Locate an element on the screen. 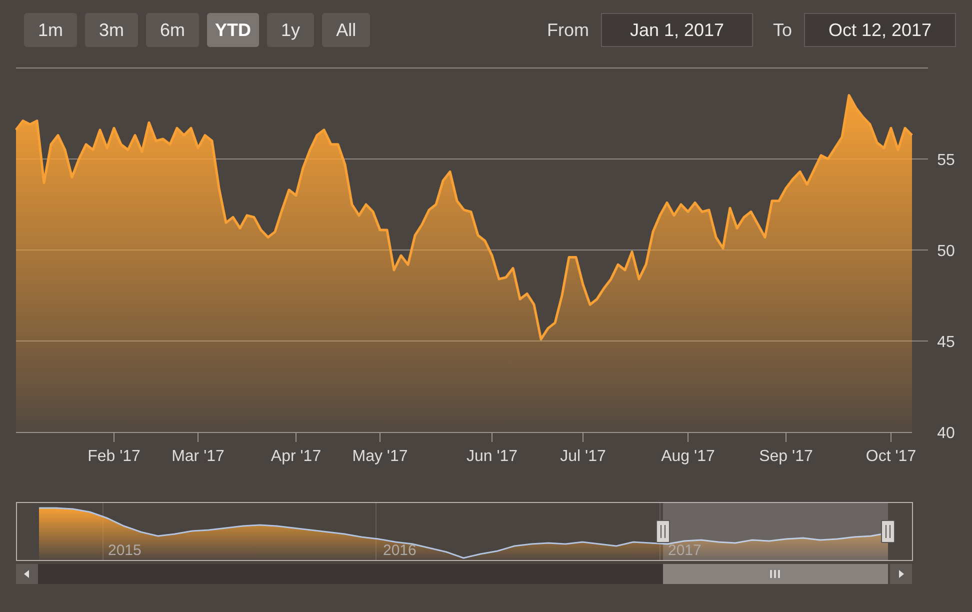  x-axis-label: Jun '17 is located at coordinates (492, 456).